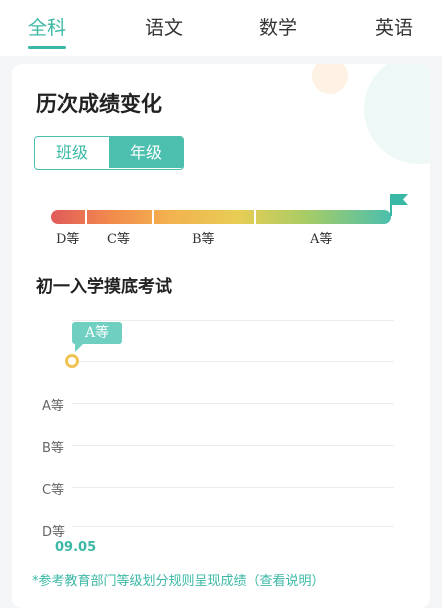  I want to click on point-tooltip: A等, so click(97, 333).